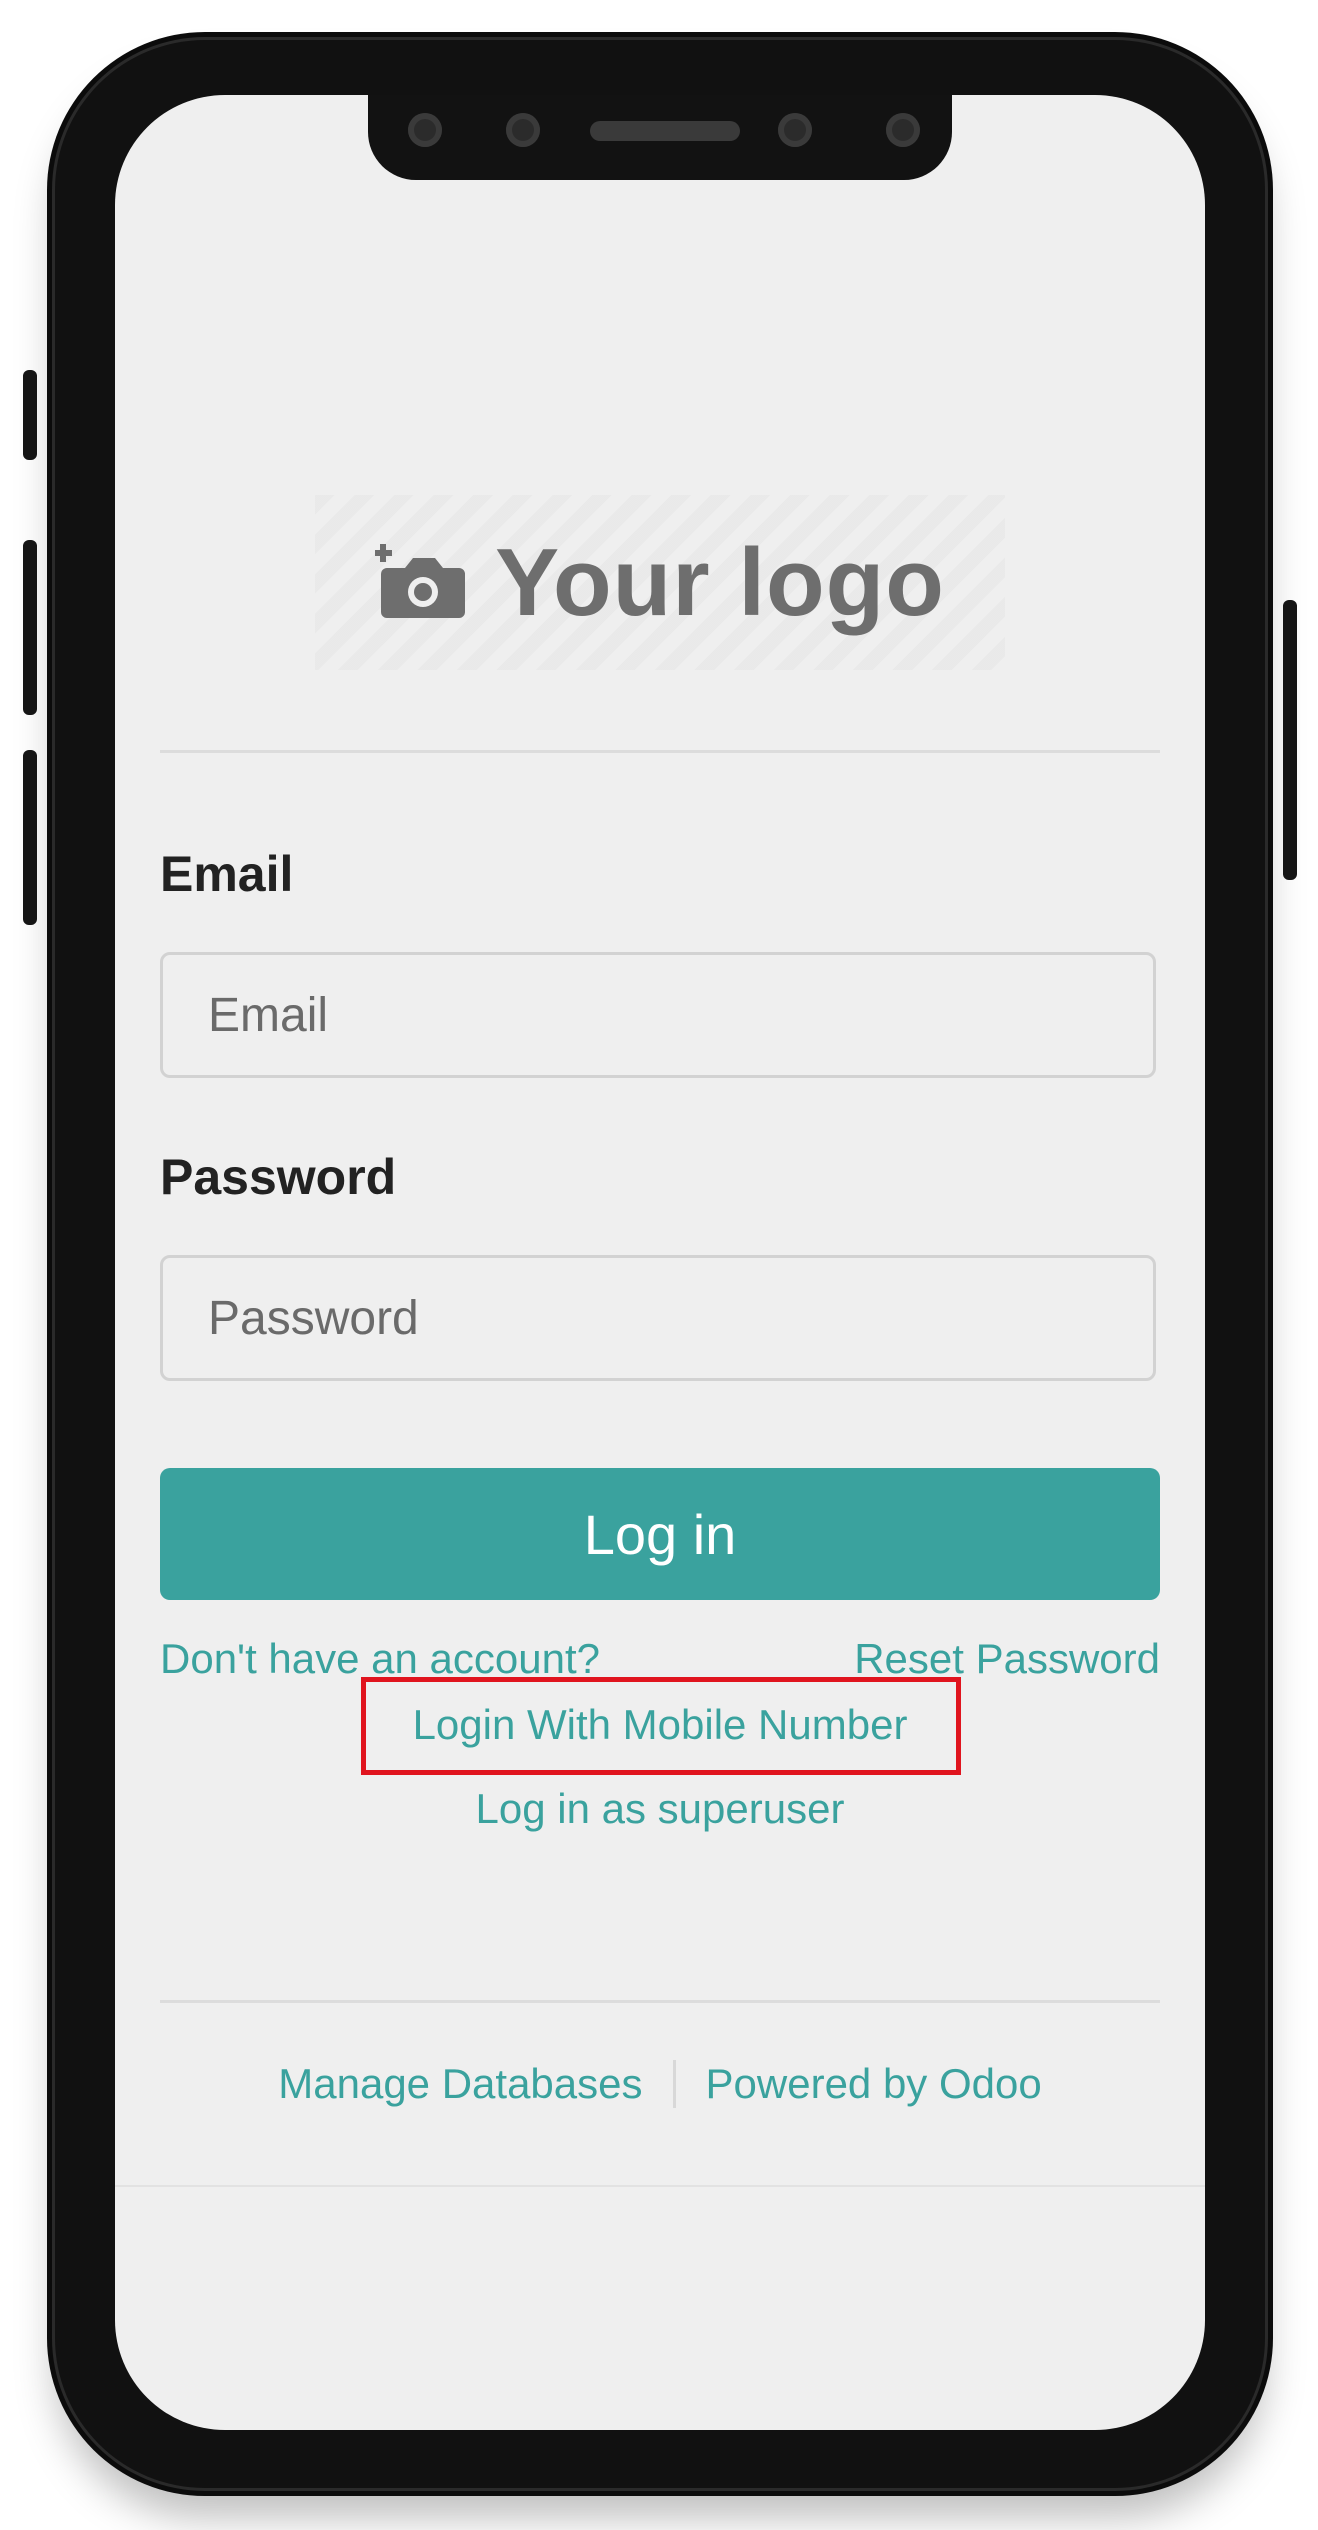  What do you see at coordinates (30, 415) in the screenshot?
I see `side-button` at bounding box center [30, 415].